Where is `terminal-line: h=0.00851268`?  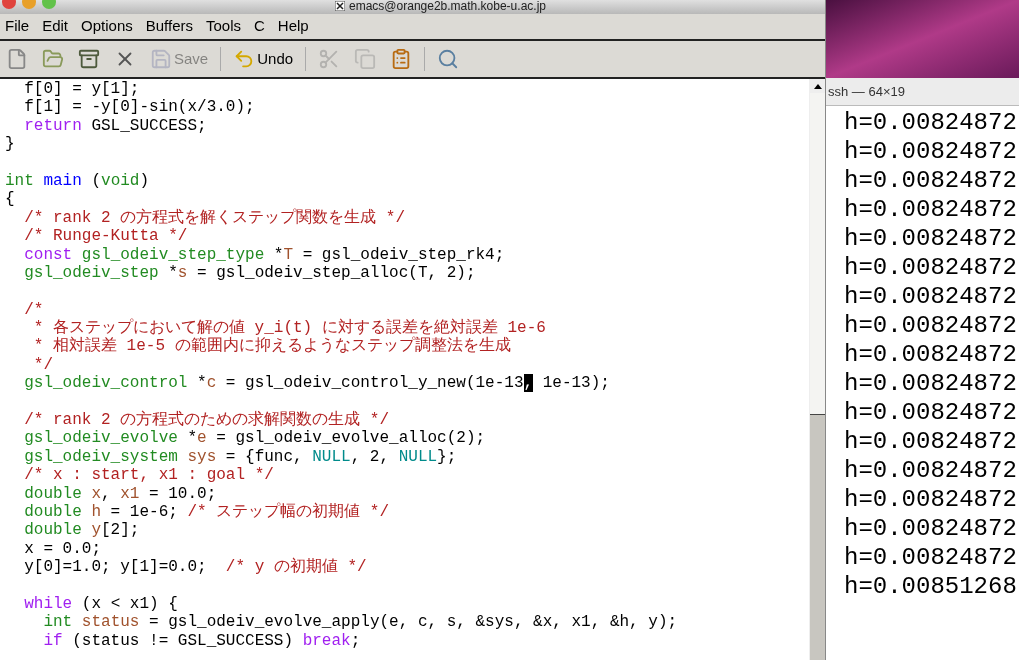
terminal-line: h=0.00851268 is located at coordinates (930, 586).